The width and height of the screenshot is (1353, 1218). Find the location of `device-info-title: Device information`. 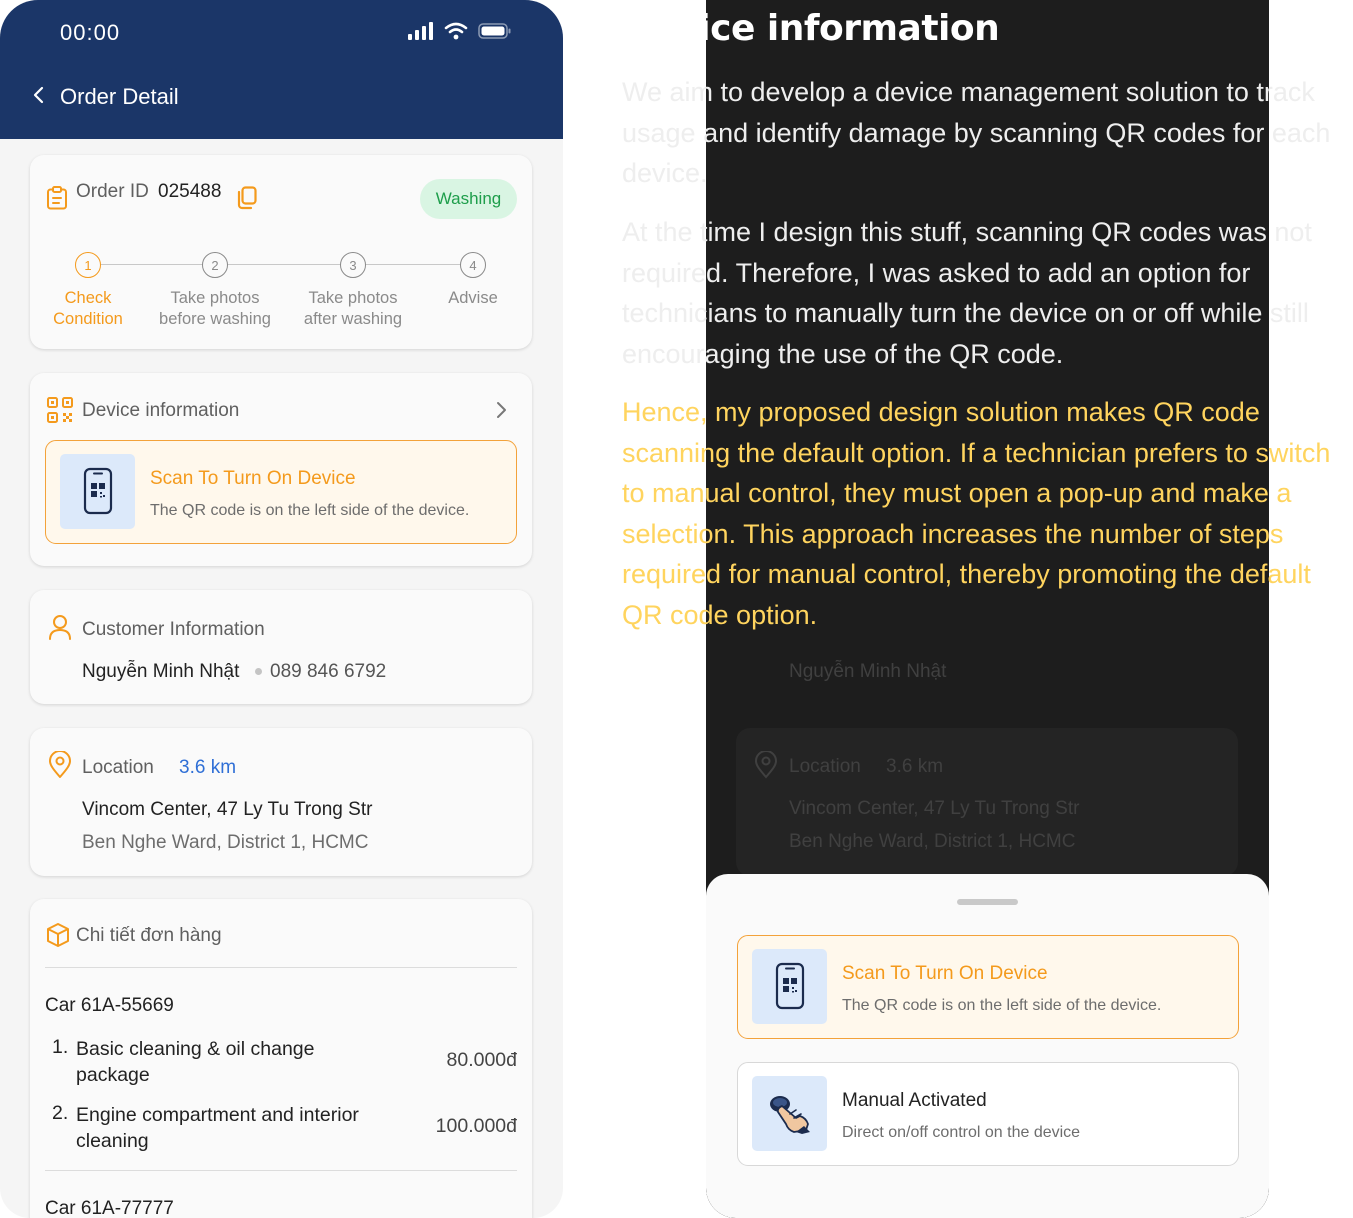

device-info-title: Device information is located at coordinates (161, 410).